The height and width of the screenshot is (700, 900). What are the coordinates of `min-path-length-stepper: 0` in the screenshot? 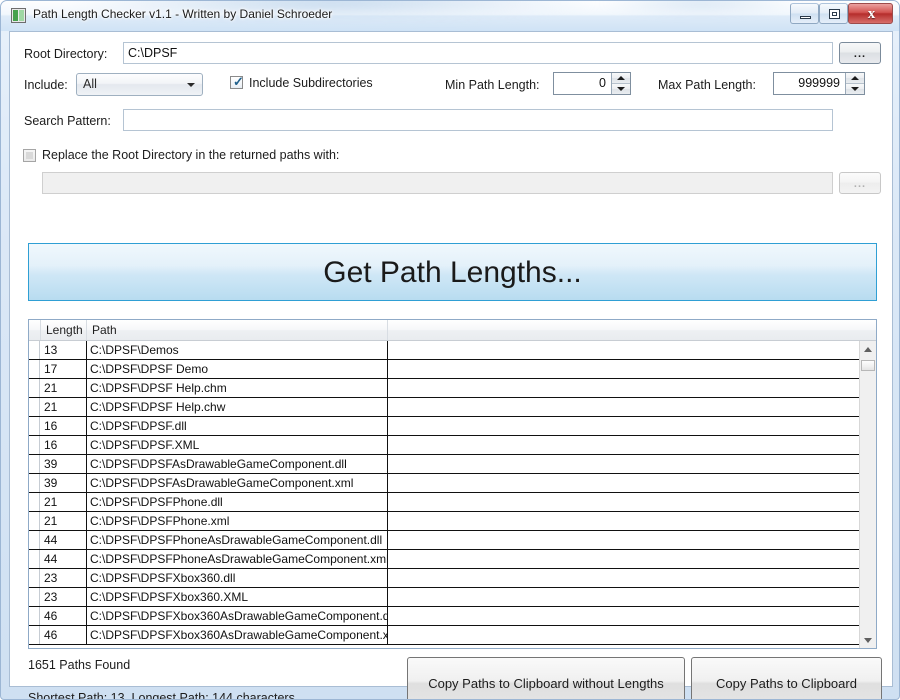 It's located at (592, 83).